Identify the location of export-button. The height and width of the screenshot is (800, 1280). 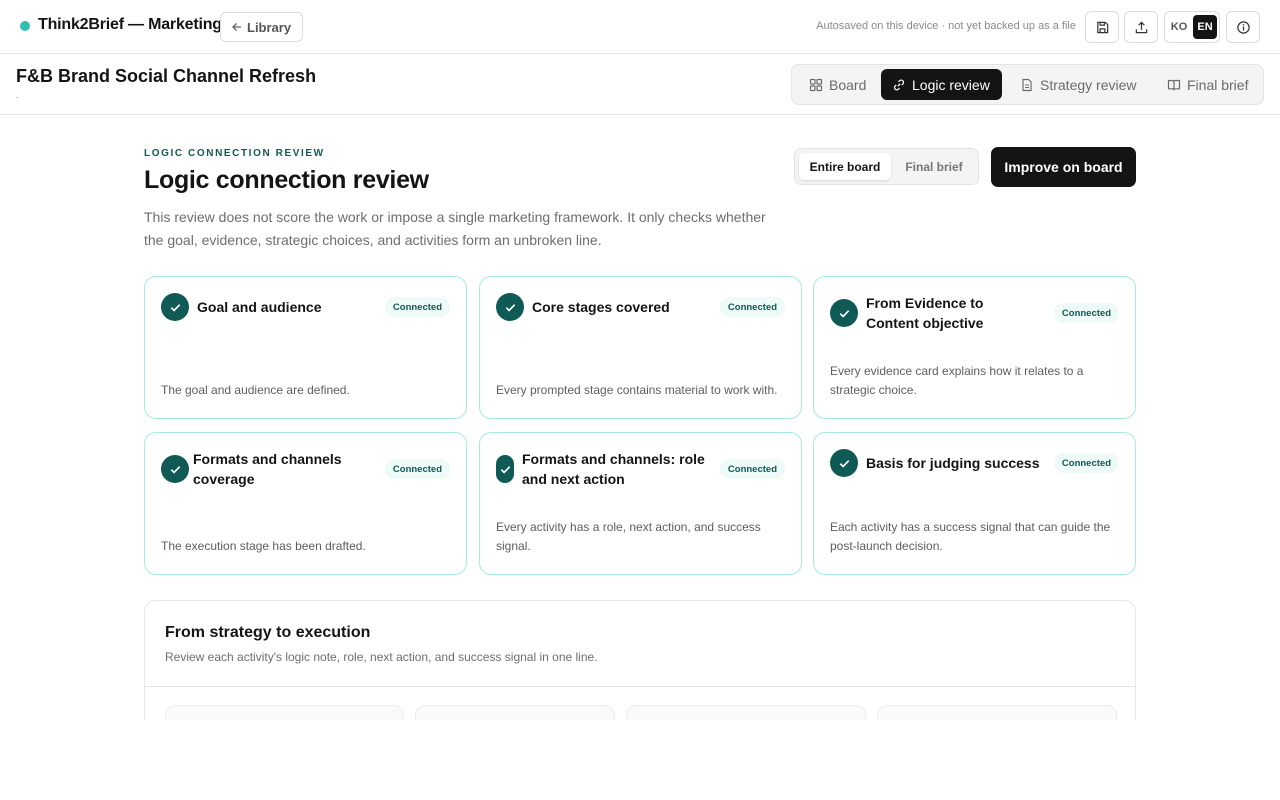
(1141, 27).